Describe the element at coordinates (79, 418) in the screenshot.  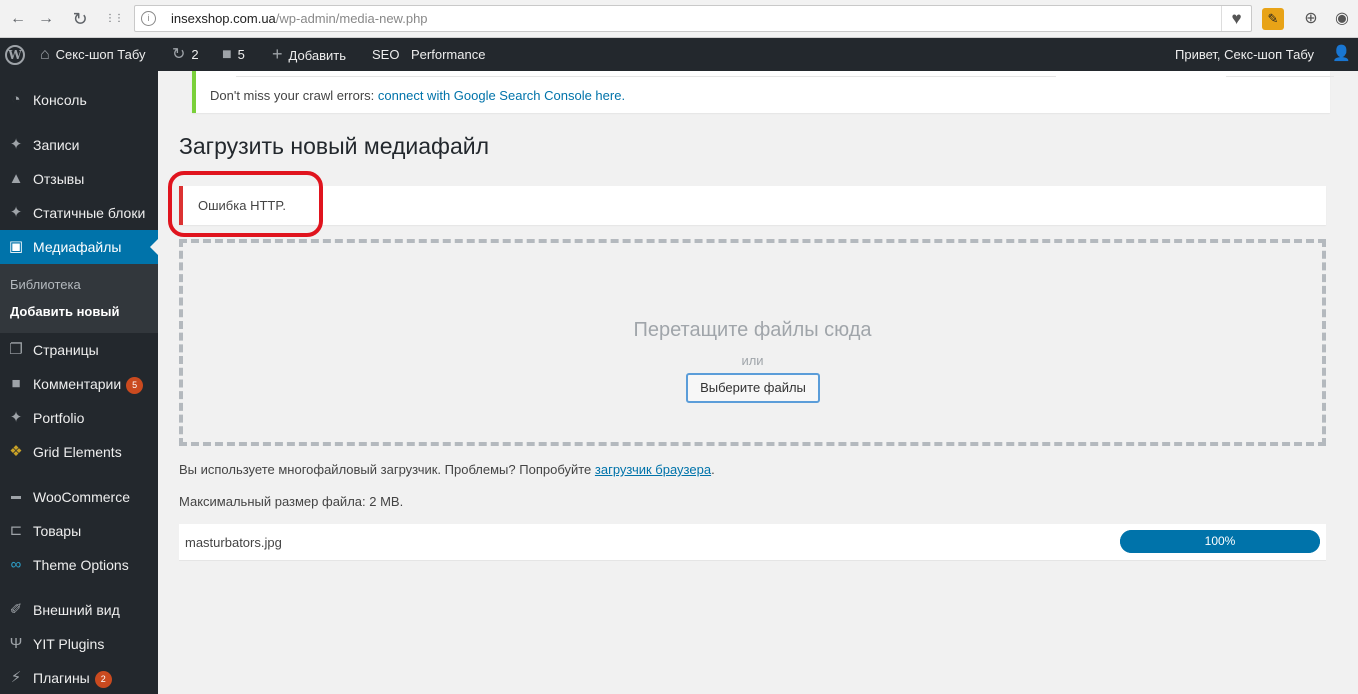
I see `sidebar-item-portfolio: ✦ Portfolio` at that location.